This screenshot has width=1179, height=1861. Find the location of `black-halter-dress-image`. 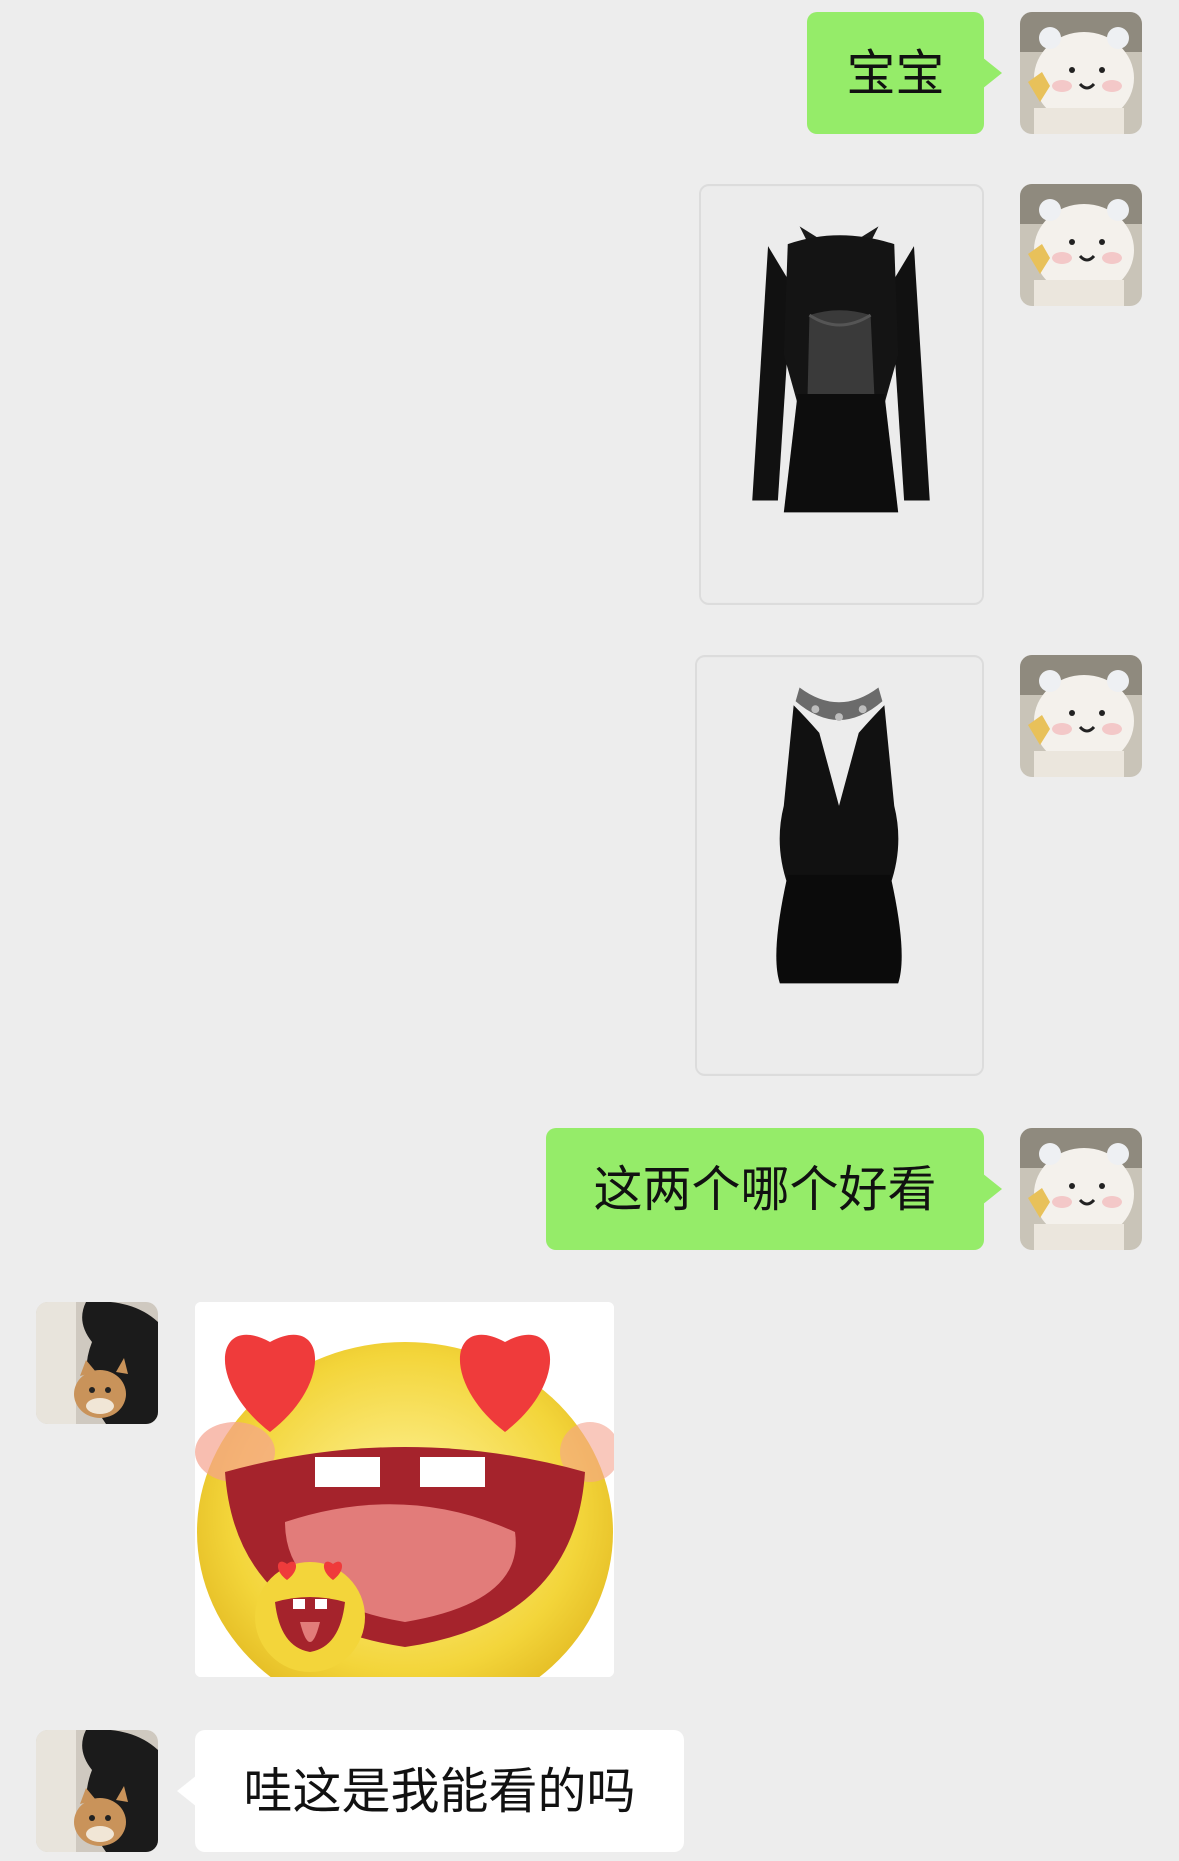

black-halter-dress-image is located at coordinates (839, 865).